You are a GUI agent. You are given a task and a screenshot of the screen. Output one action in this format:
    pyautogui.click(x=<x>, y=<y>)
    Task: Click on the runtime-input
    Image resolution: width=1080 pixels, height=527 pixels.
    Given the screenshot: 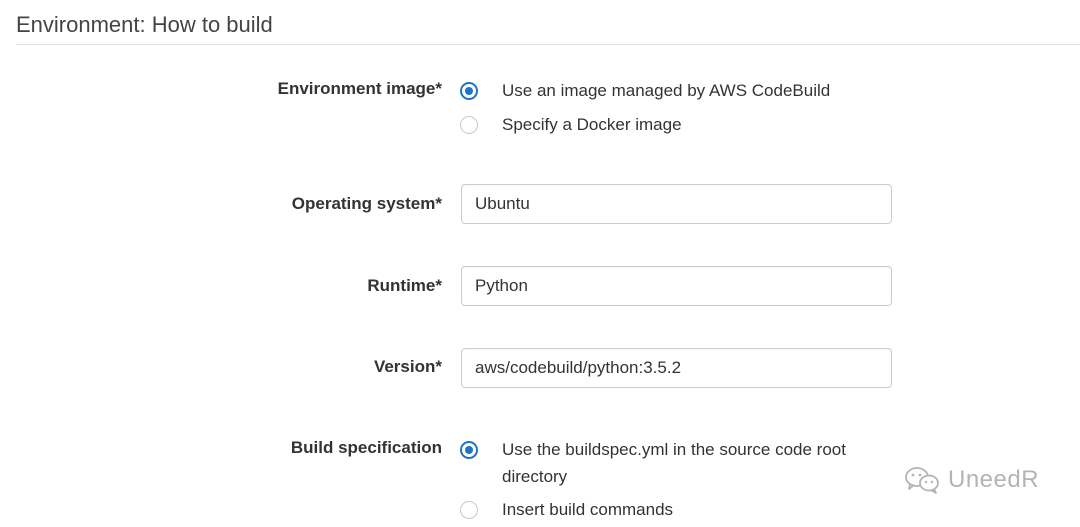 What is the action you would take?
    pyautogui.click(x=676, y=286)
    